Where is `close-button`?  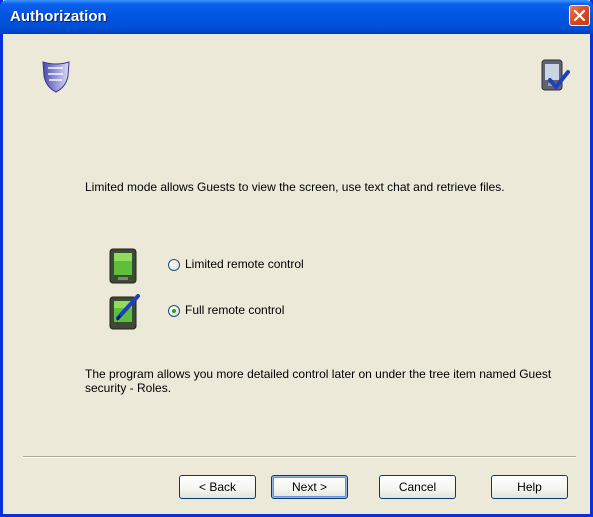 close-button is located at coordinates (579, 15).